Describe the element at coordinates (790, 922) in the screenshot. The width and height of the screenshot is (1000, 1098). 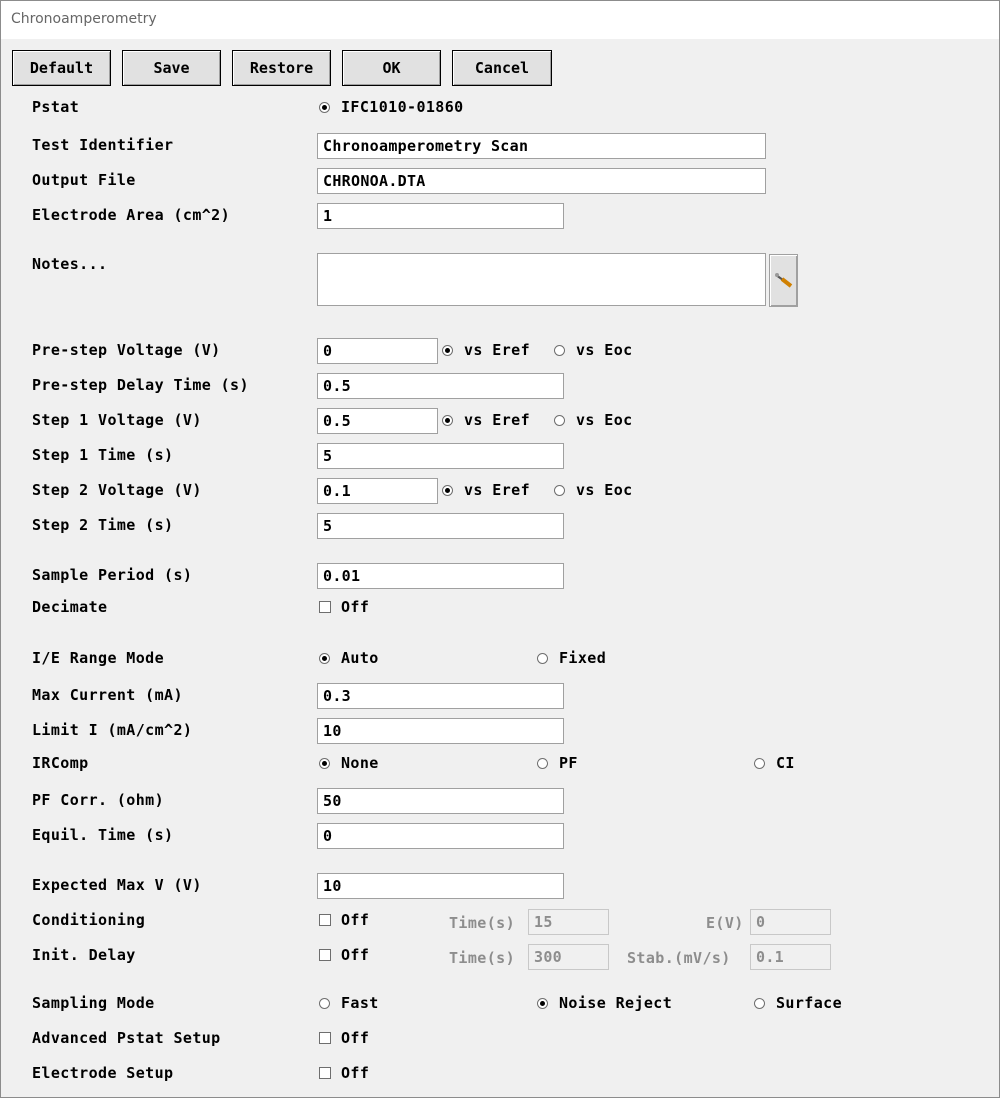
I see `conditioning-e-field: 0` at that location.